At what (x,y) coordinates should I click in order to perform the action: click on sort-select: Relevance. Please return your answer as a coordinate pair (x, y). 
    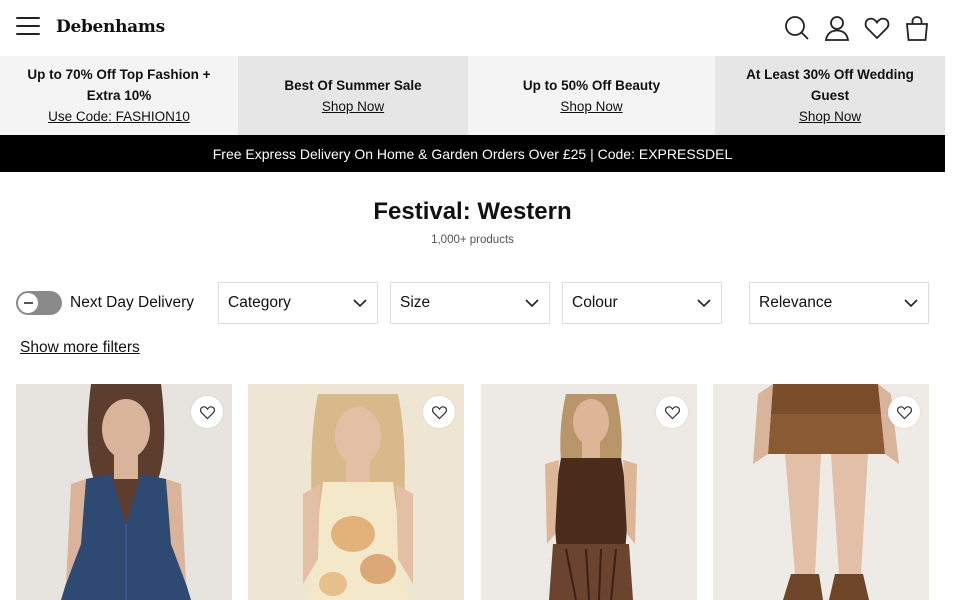
    Looking at the image, I should click on (839, 303).